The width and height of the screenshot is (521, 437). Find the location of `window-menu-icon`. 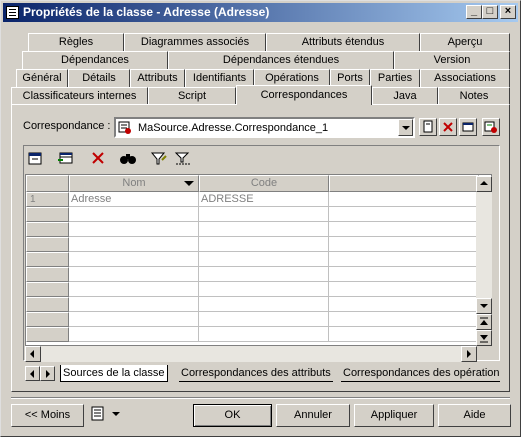

window-menu-icon is located at coordinates (12, 12).